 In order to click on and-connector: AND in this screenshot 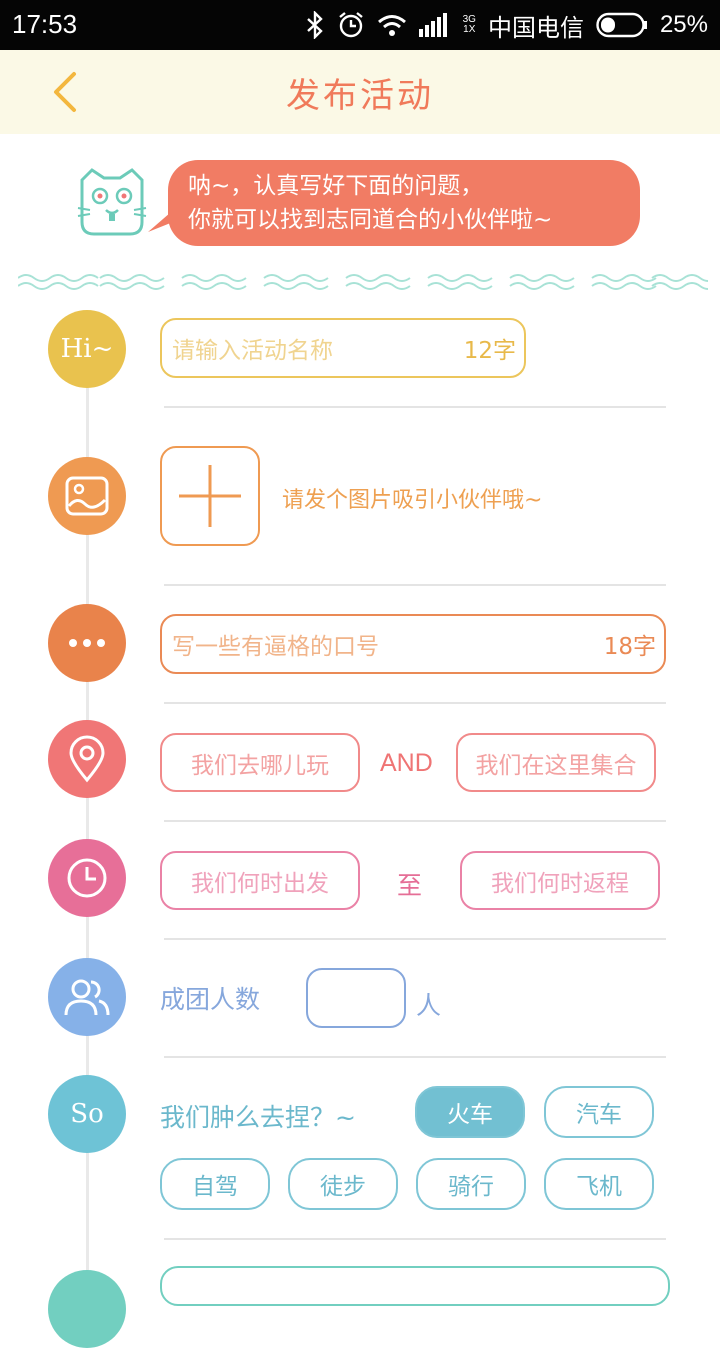, I will do `click(406, 763)`.